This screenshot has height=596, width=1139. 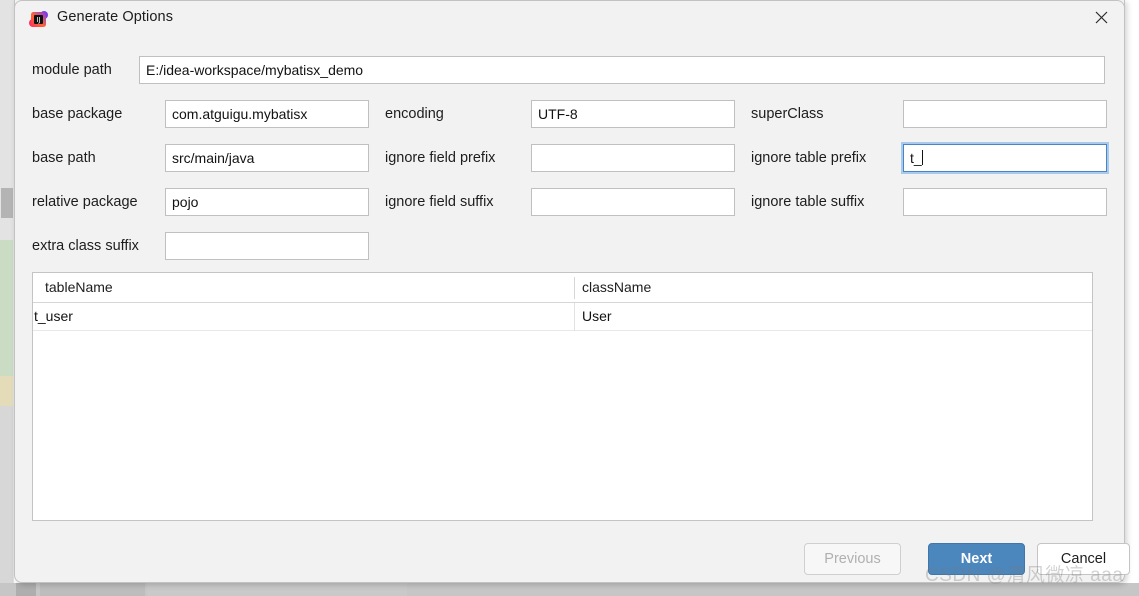 I want to click on cell-tablename: t_user, so click(x=53, y=316).